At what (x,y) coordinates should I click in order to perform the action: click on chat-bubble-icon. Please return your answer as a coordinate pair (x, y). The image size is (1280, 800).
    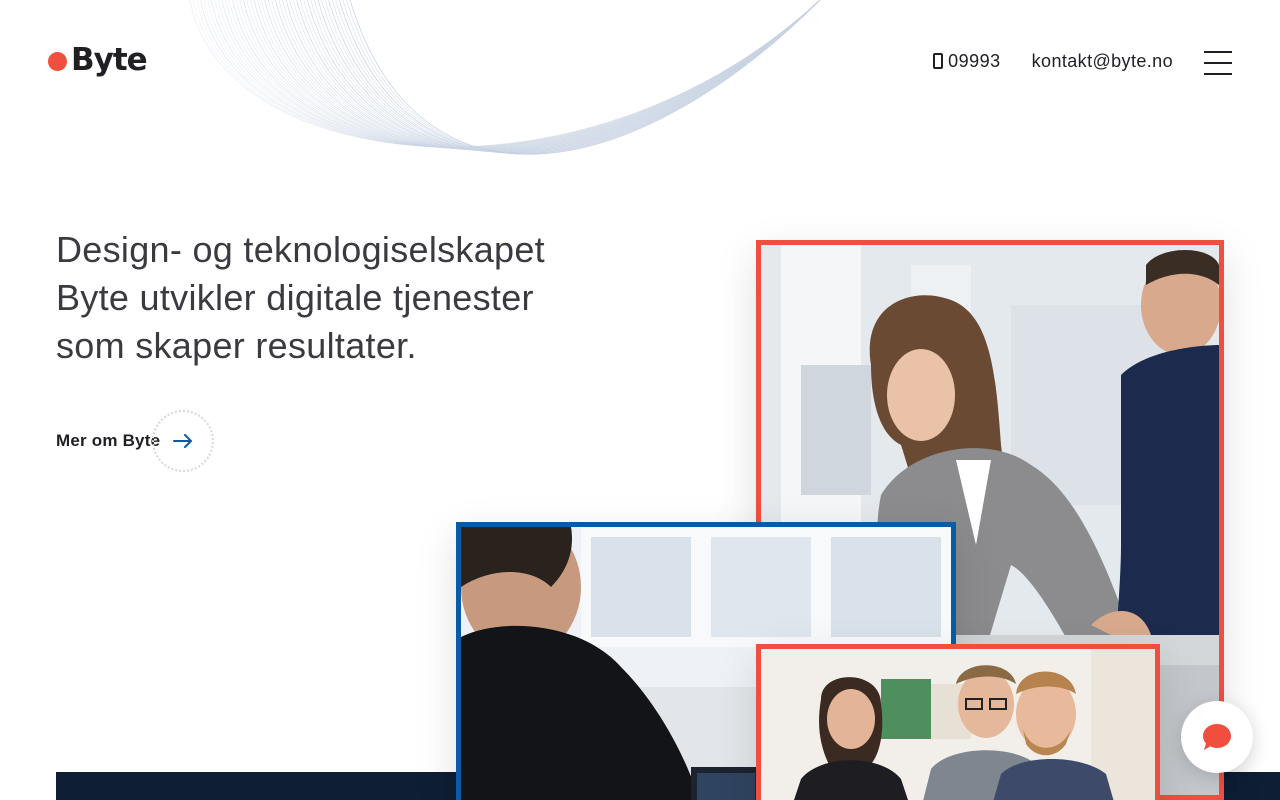
    Looking at the image, I should click on (1217, 737).